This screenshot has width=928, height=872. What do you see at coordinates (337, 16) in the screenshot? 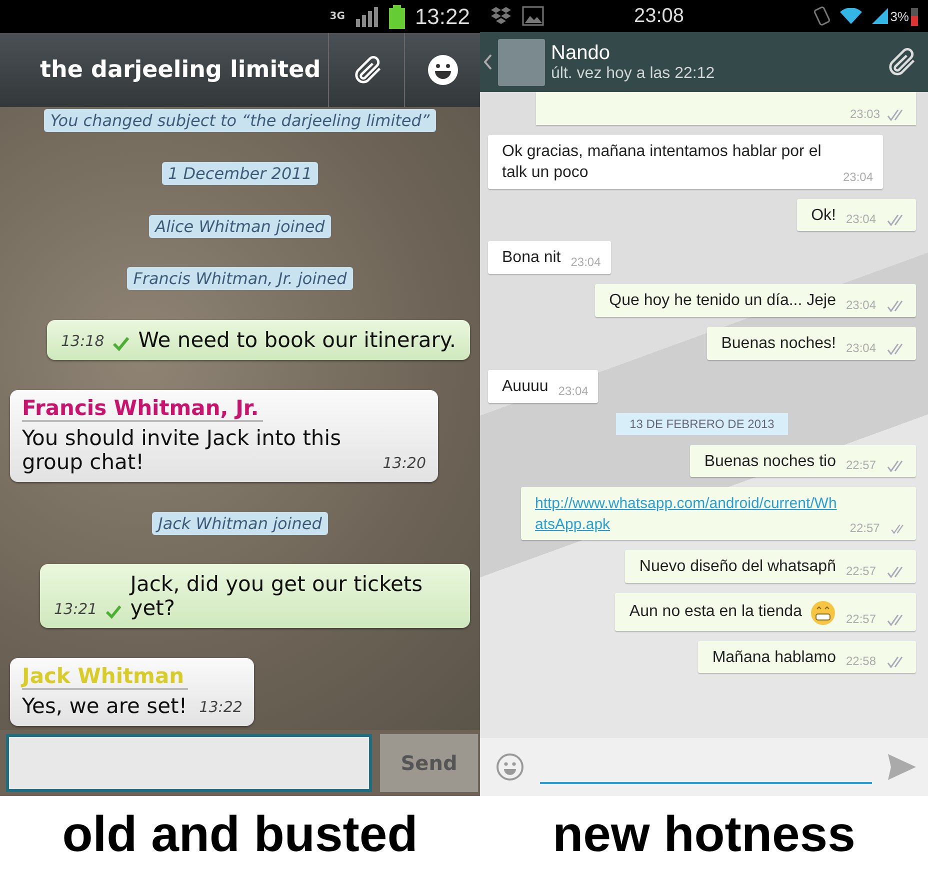
I see `network-type-icon: 3G` at bounding box center [337, 16].